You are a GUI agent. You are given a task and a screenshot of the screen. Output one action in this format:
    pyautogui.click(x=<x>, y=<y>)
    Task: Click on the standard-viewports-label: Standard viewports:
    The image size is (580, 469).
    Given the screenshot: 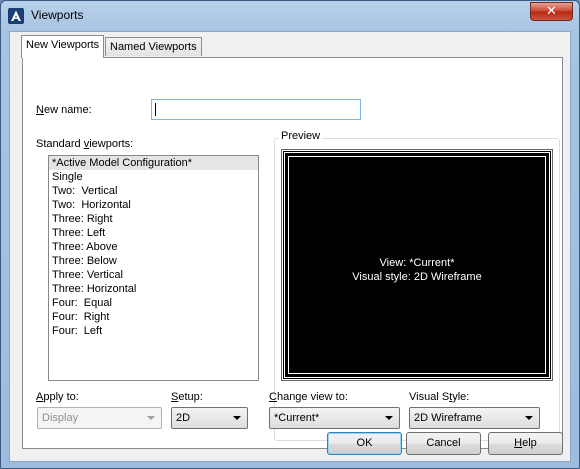 What is the action you would take?
    pyautogui.click(x=85, y=144)
    